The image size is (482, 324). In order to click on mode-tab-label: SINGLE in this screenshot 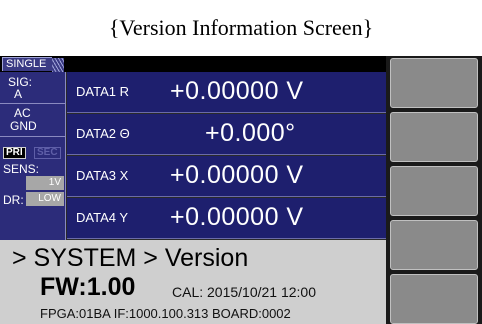, I will do `click(26, 64)`.